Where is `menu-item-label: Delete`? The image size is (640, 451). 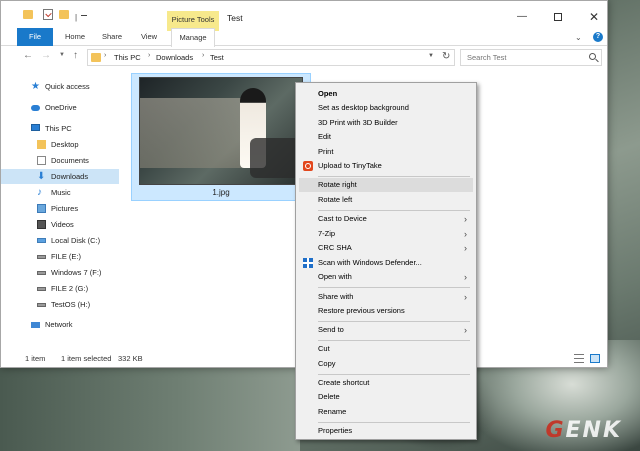
menu-item-label: Delete is located at coordinates (329, 396).